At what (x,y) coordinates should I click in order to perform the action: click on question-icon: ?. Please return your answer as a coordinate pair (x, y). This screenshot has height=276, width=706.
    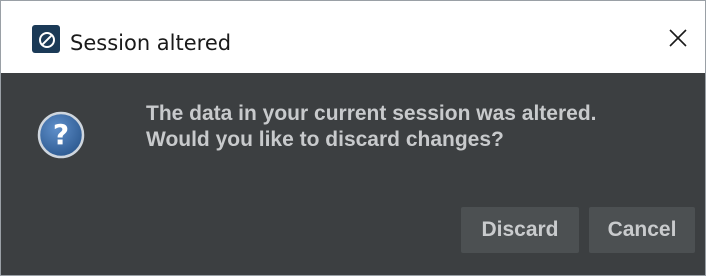
    Looking at the image, I should click on (61, 135).